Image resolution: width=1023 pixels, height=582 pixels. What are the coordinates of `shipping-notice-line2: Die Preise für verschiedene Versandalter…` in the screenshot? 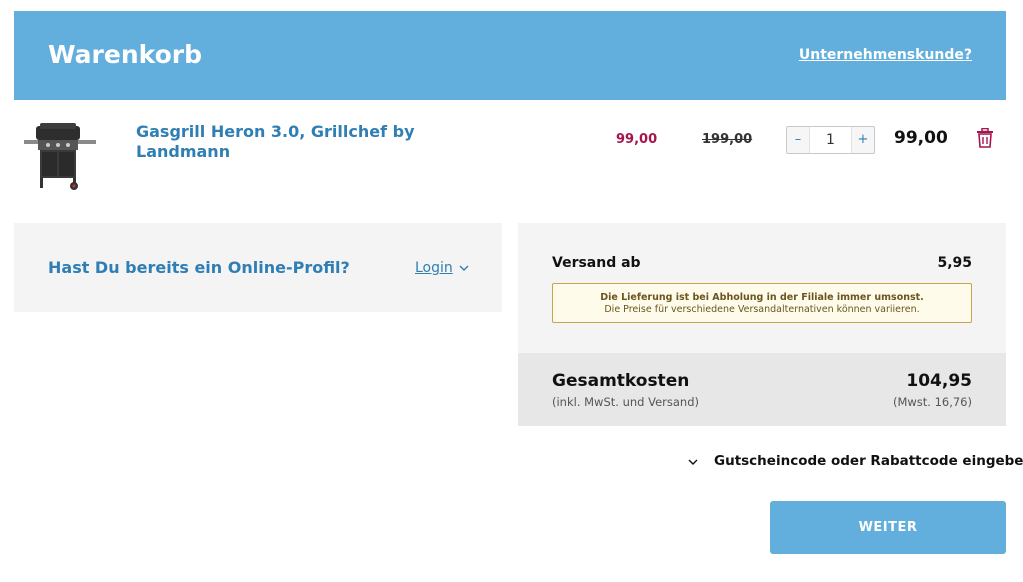 It's located at (762, 309).